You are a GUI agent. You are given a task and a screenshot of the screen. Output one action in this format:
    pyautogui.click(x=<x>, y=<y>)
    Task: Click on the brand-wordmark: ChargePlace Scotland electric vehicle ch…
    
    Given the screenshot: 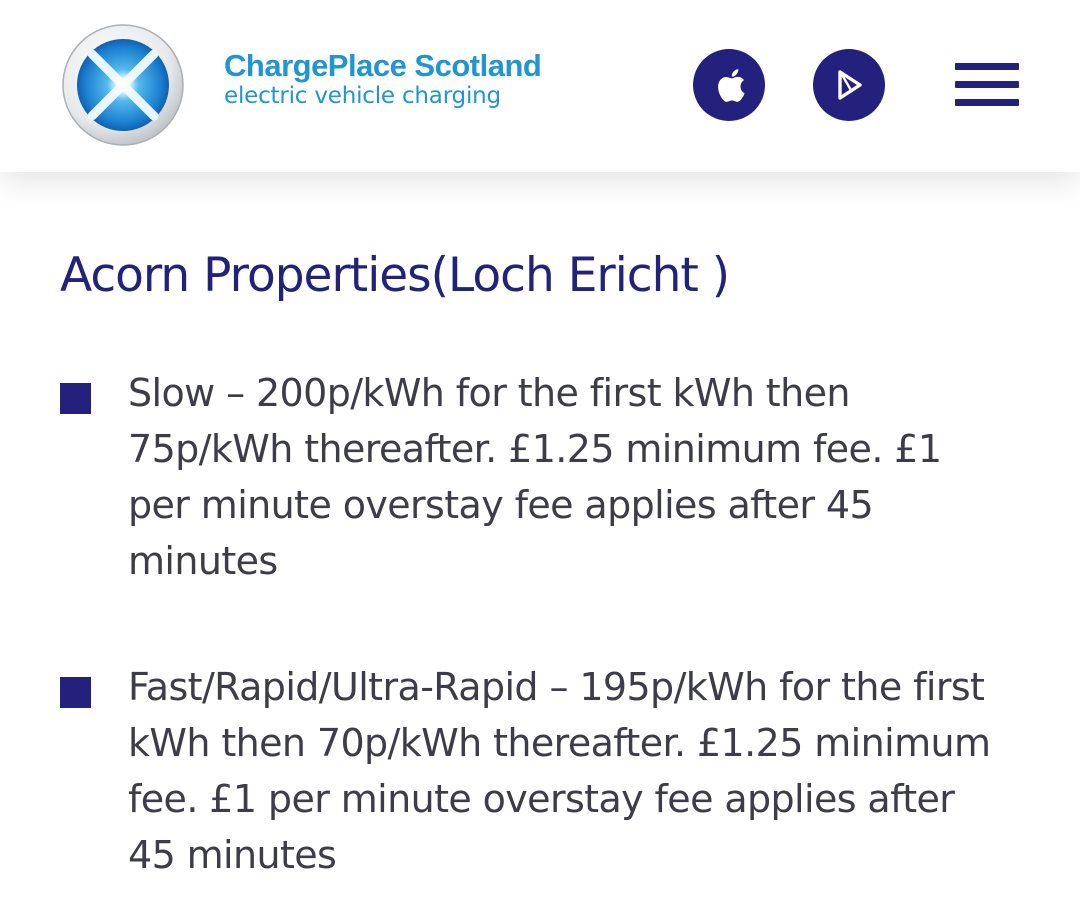 What is the action you would take?
    pyautogui.click(x=383, y=79)
    